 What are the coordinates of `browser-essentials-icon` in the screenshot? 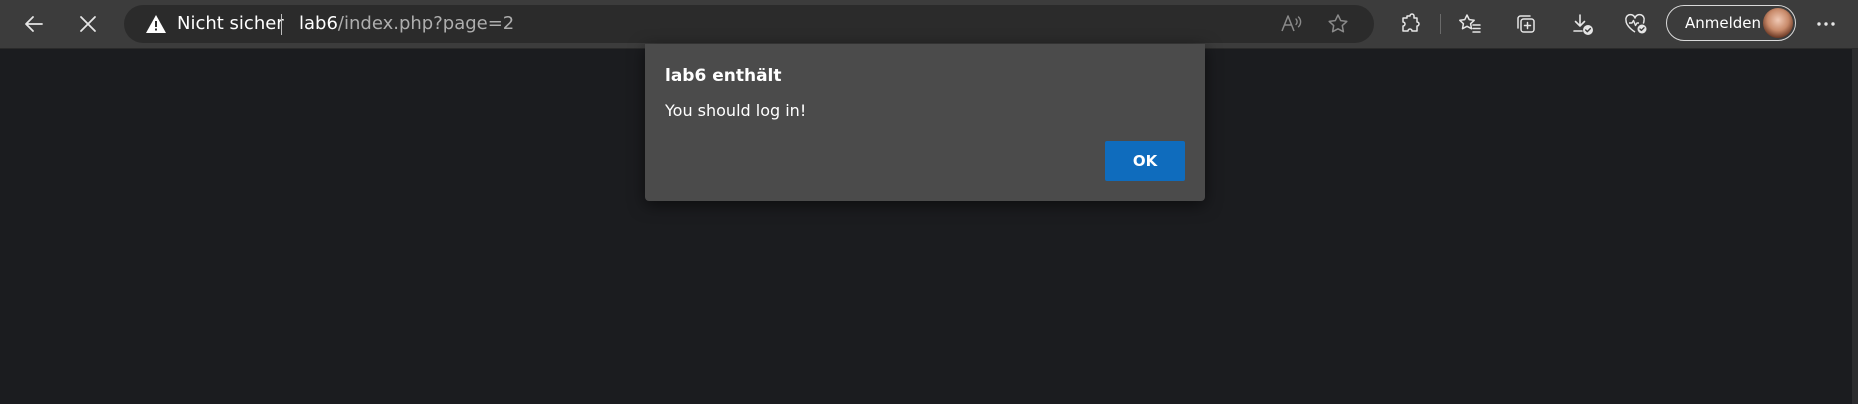 It's located at (1636, 24).